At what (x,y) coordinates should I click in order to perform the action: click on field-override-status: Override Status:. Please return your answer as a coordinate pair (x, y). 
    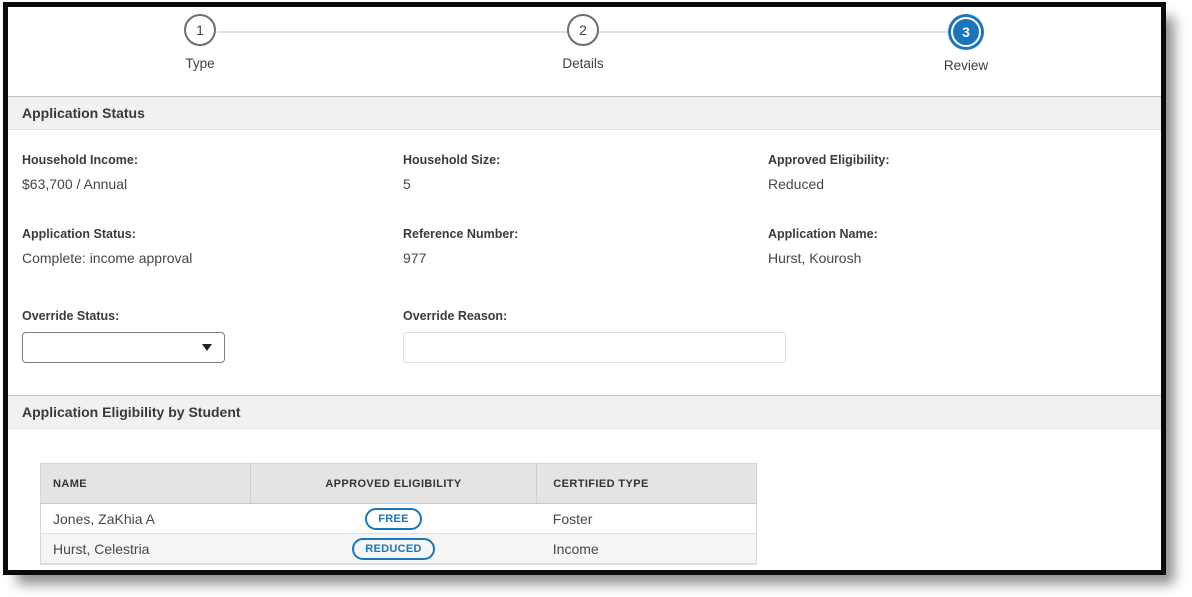
    Looking at the image, I should click on (123, 336).